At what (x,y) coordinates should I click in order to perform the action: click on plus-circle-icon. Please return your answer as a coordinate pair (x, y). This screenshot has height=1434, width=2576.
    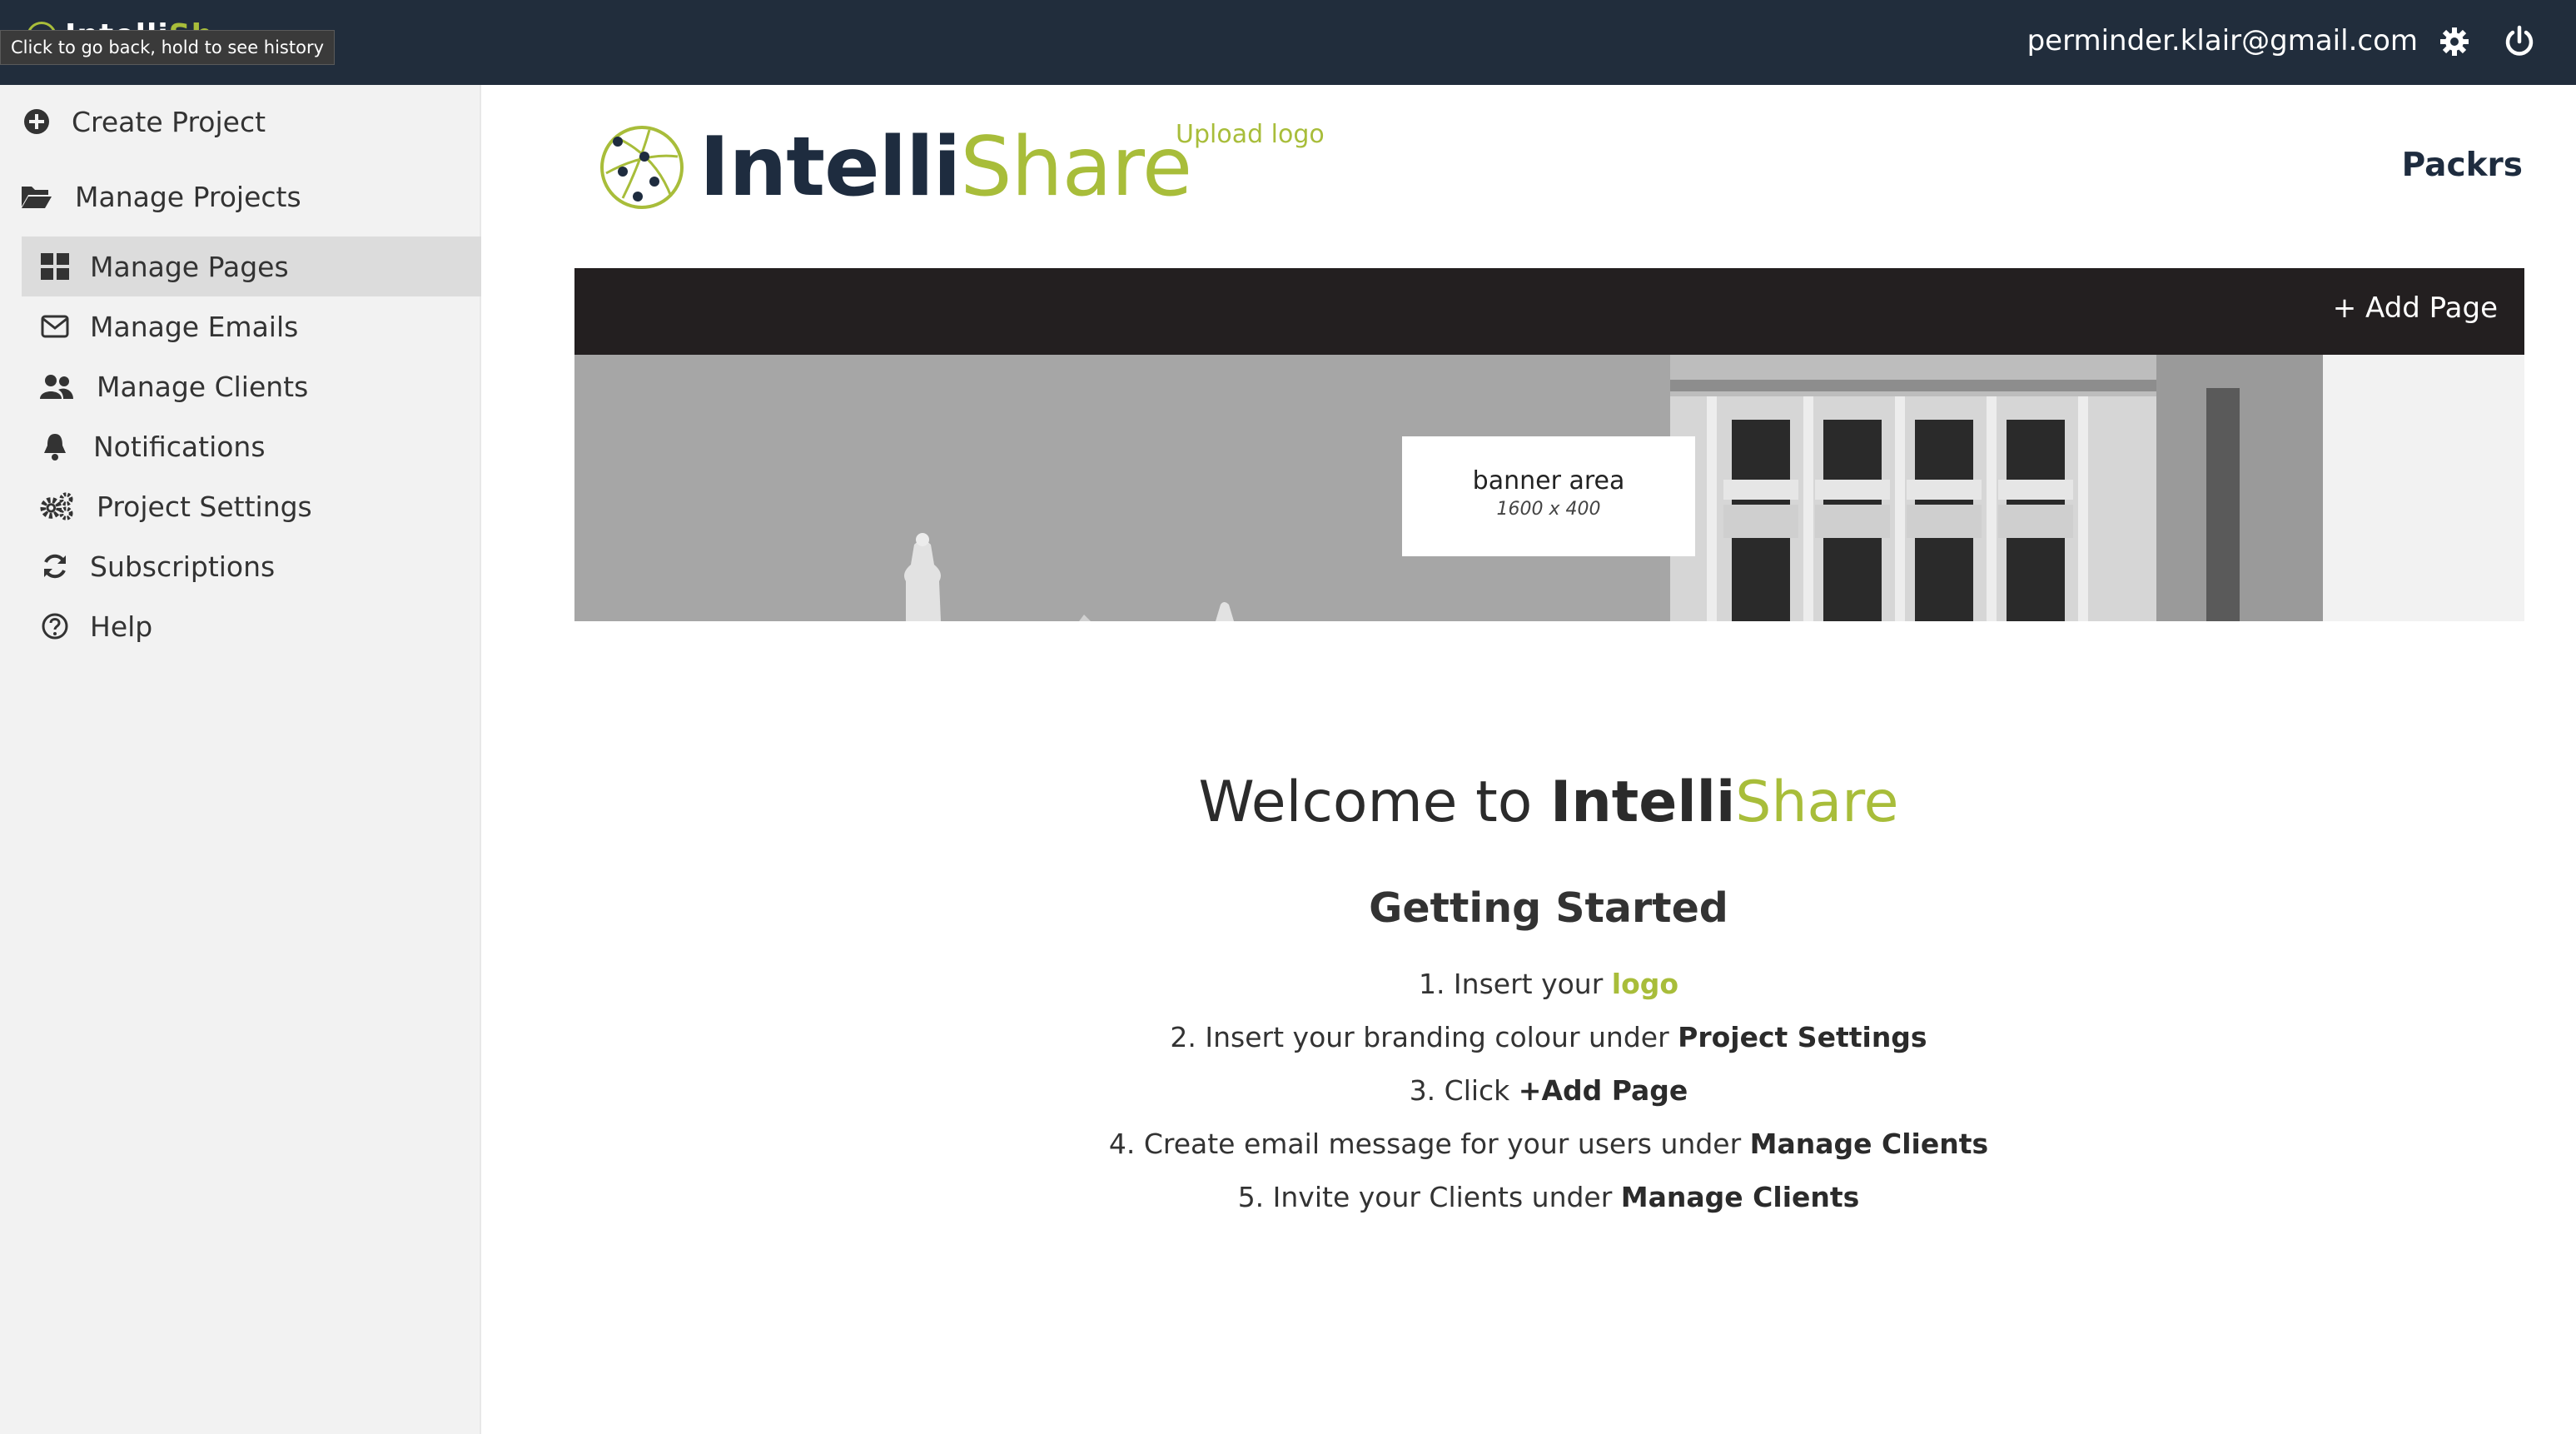
    Looking at the image, I should click on (36, 121).